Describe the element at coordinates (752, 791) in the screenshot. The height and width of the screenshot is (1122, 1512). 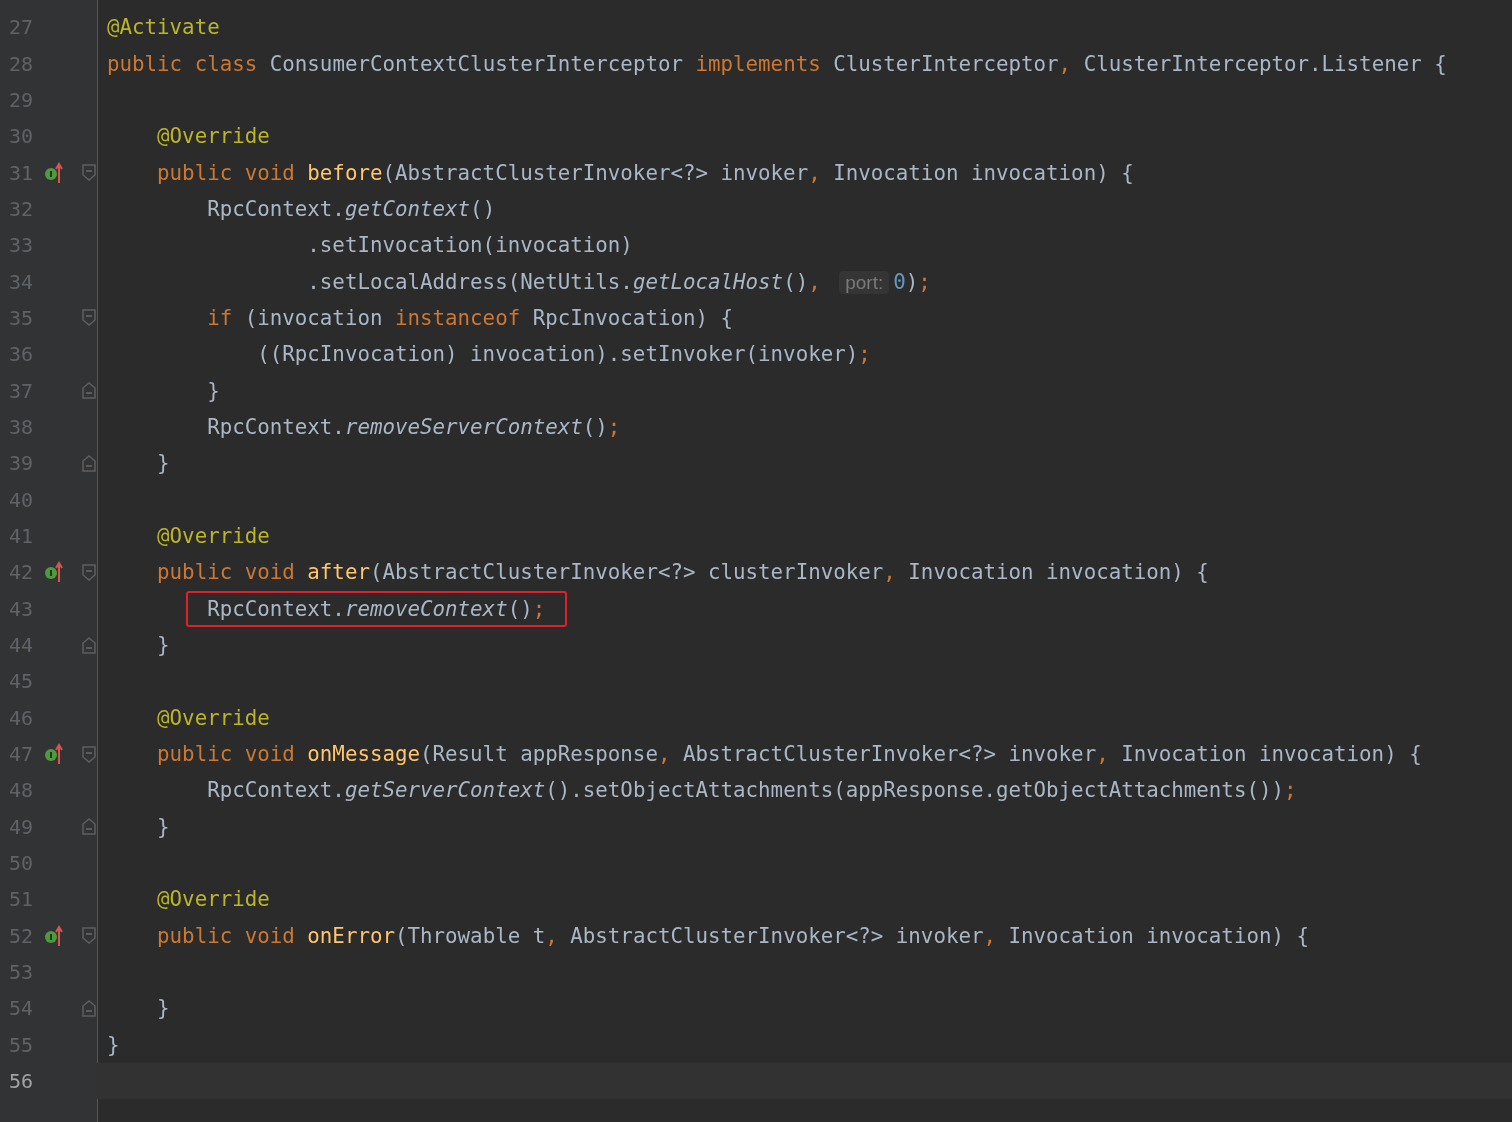
I see `code-line: RpcContext.getServerContext().setObjectAttachments(appResponse.getObjectAttachments());` at that location.